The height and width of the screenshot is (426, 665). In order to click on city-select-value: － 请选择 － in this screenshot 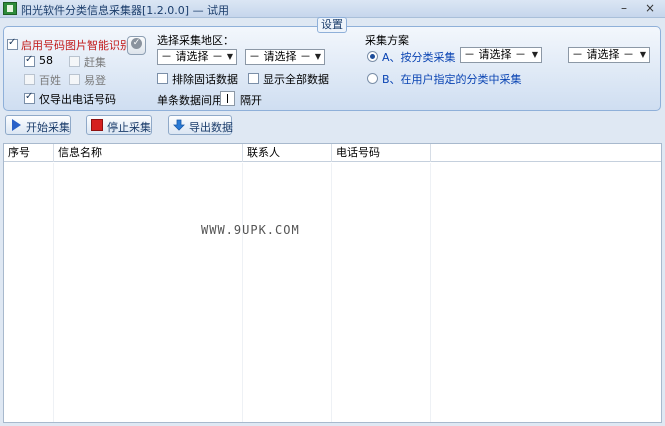, I will do `click(280, 56)`.